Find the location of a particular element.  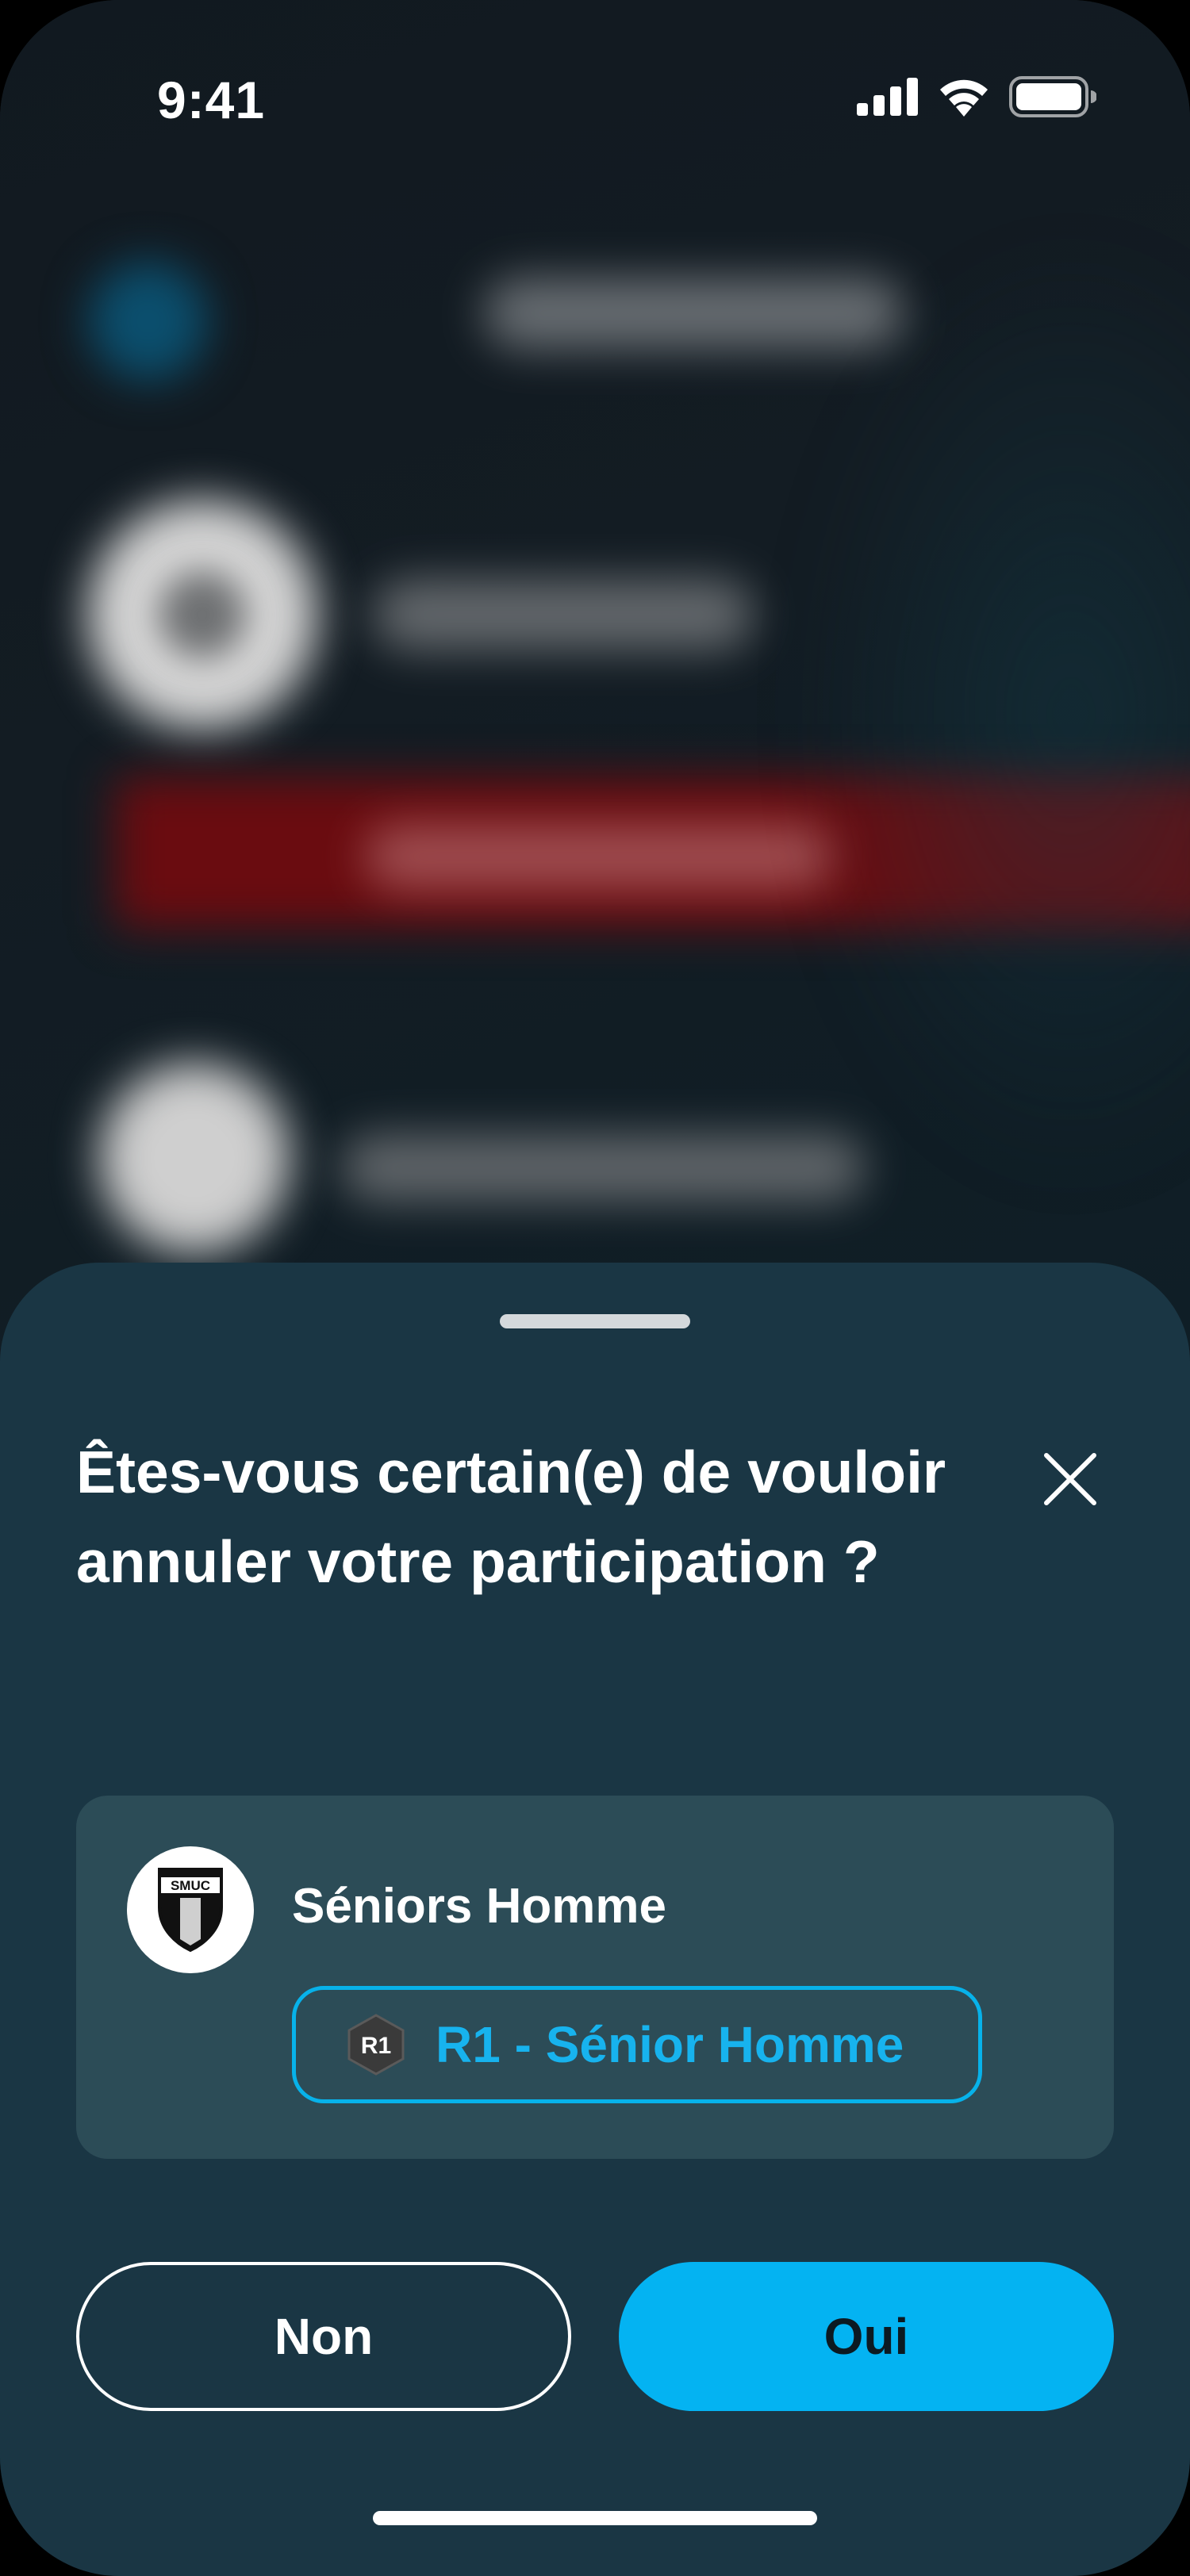

team-name: Séniors Homme is located at coordinates (479, 1906).